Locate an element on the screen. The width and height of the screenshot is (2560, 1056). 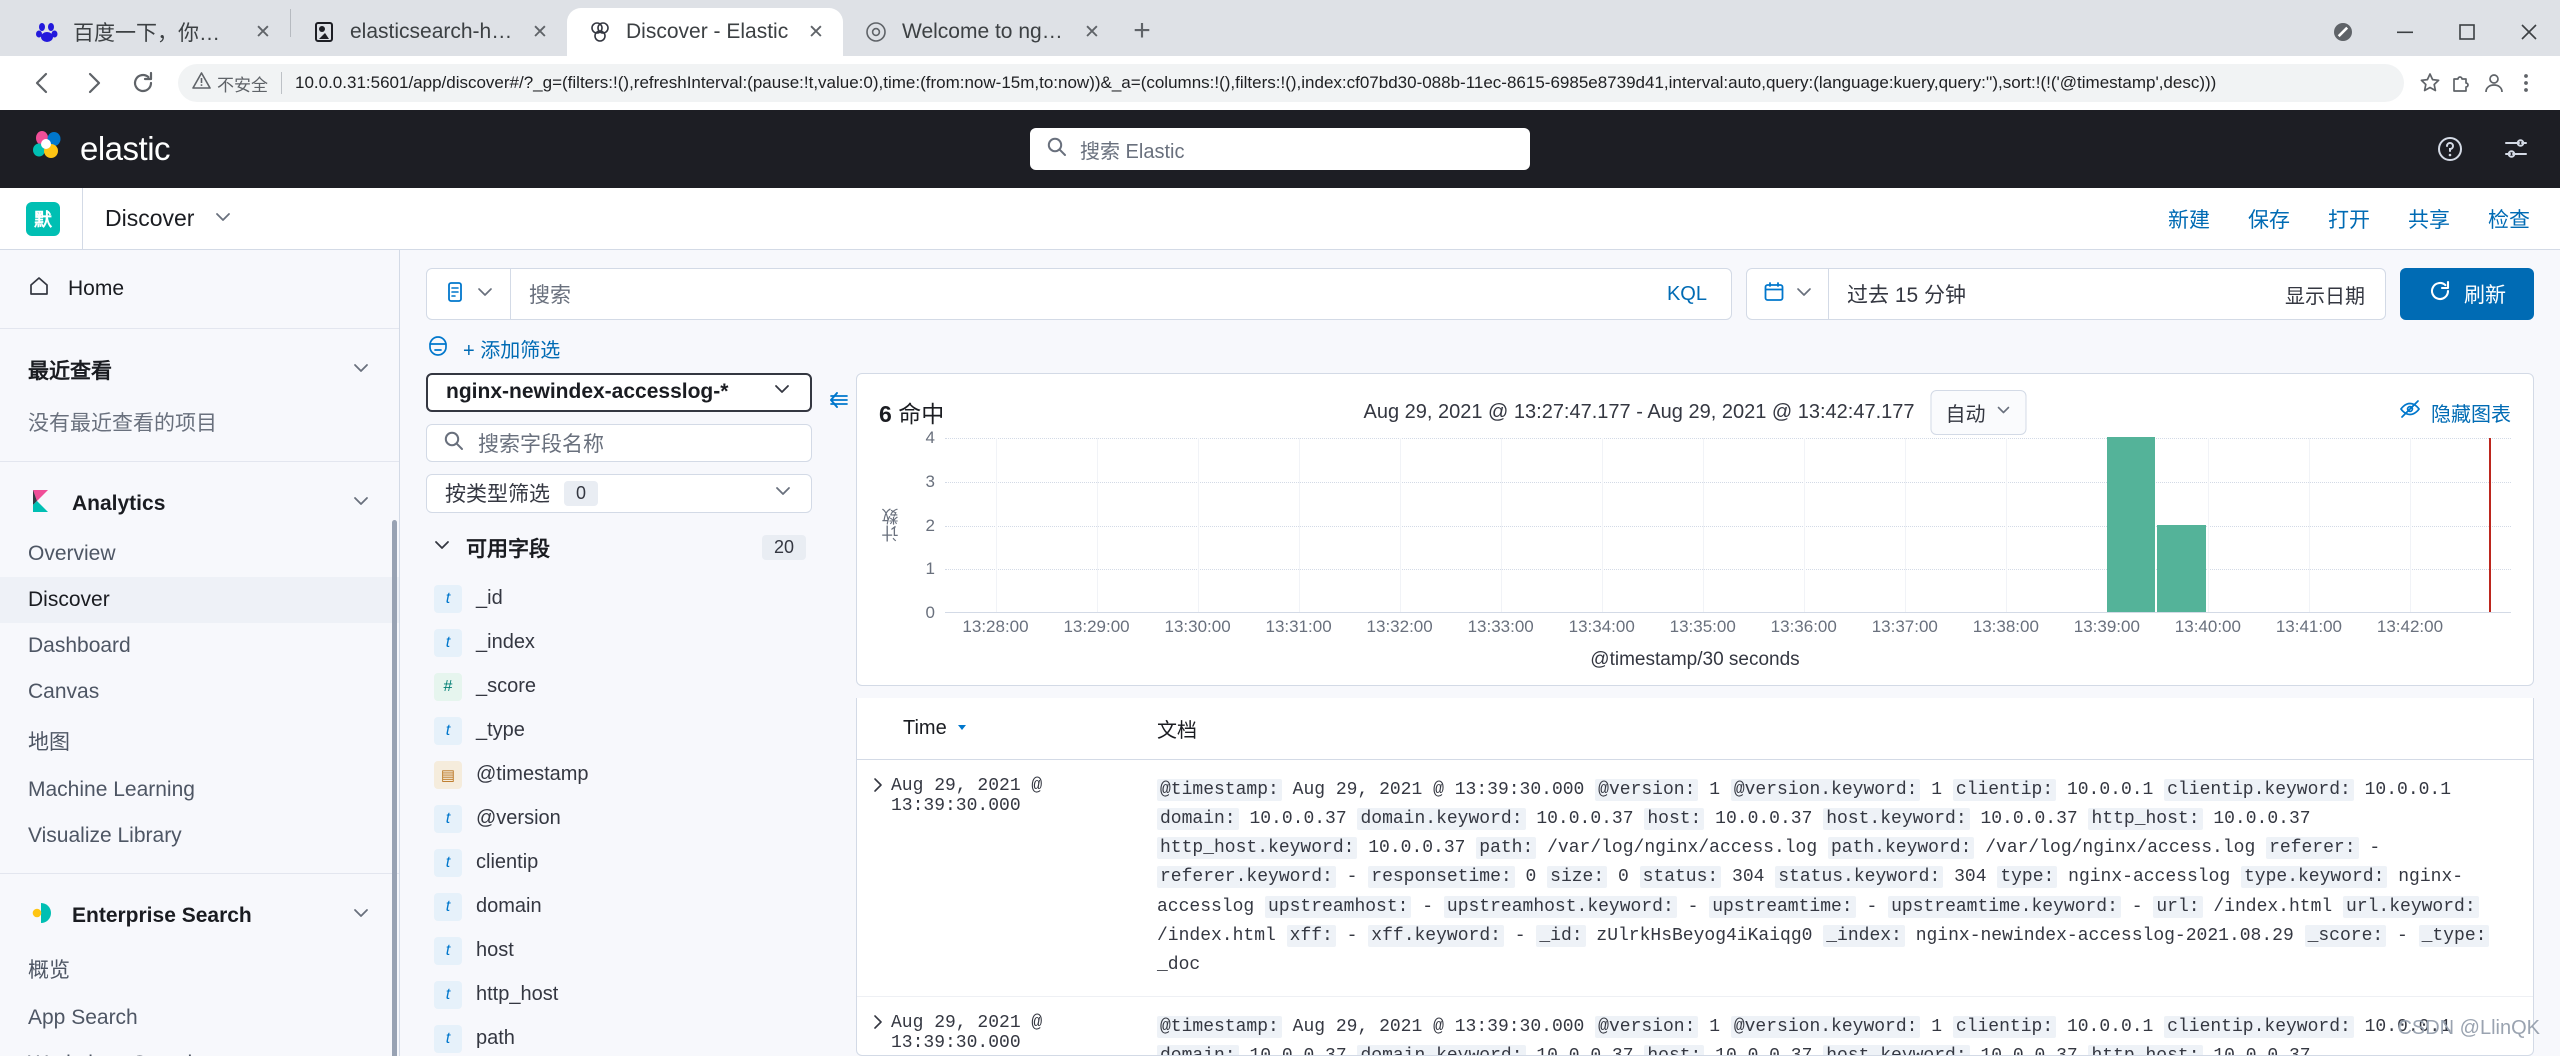
browser-tab-baidu: 百度一下，你就知道 ✕ is located at coordinates (152, 32).